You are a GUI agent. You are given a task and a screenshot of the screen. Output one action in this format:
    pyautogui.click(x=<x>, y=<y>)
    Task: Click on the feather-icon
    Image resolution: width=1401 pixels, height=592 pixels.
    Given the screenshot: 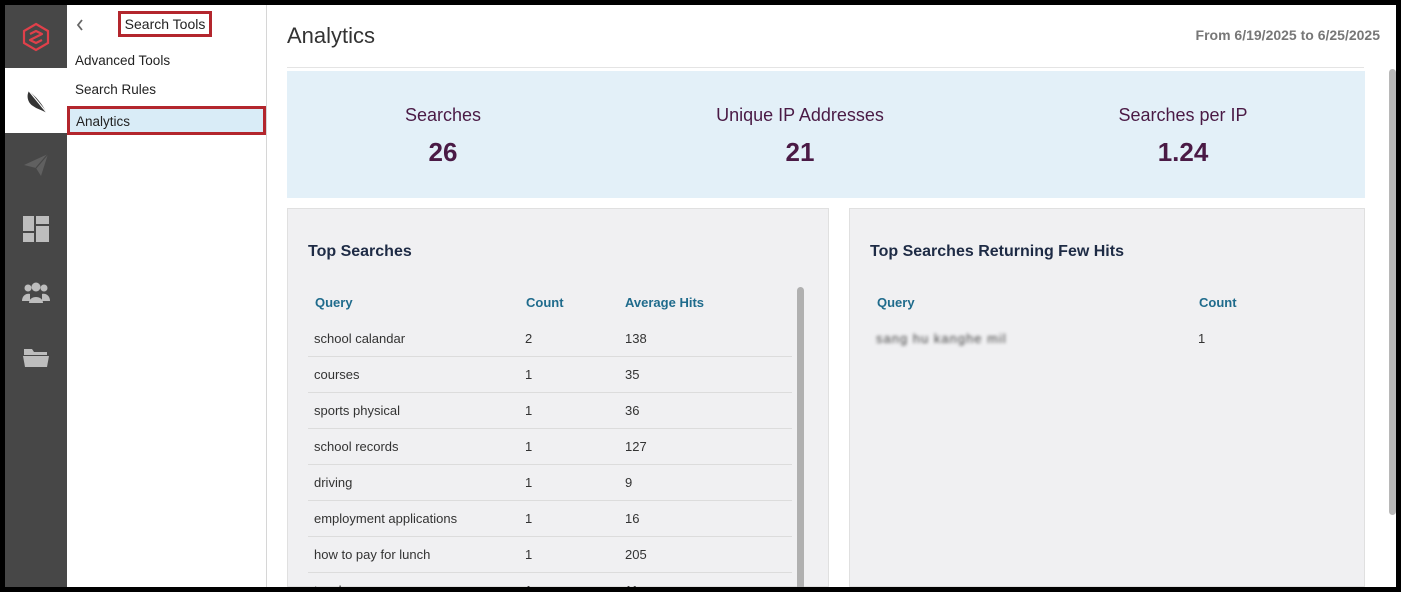 What is the action you would take?
    pyautogui.click(x=37, y=101)
    